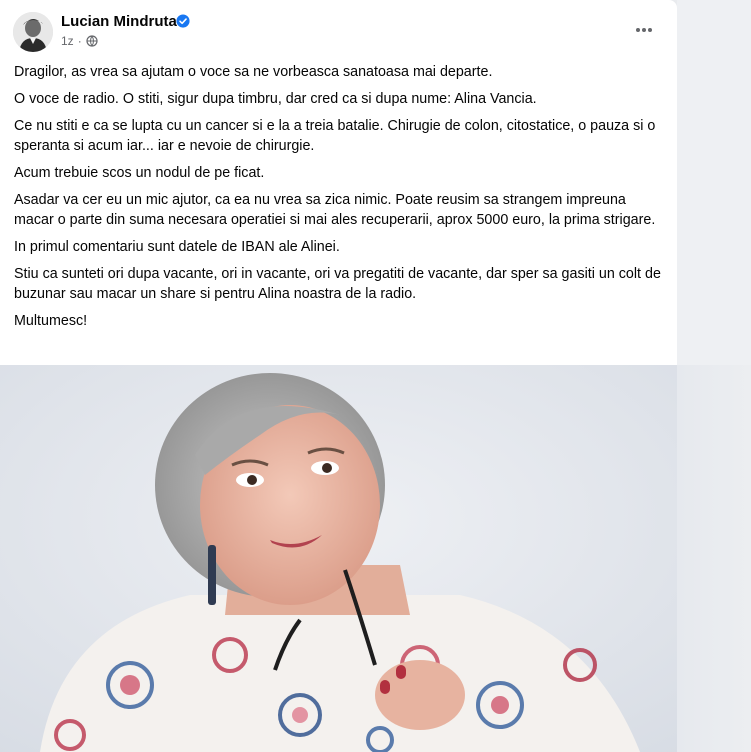  I want to click on post-meta: 1z ·, so click(79, 41).